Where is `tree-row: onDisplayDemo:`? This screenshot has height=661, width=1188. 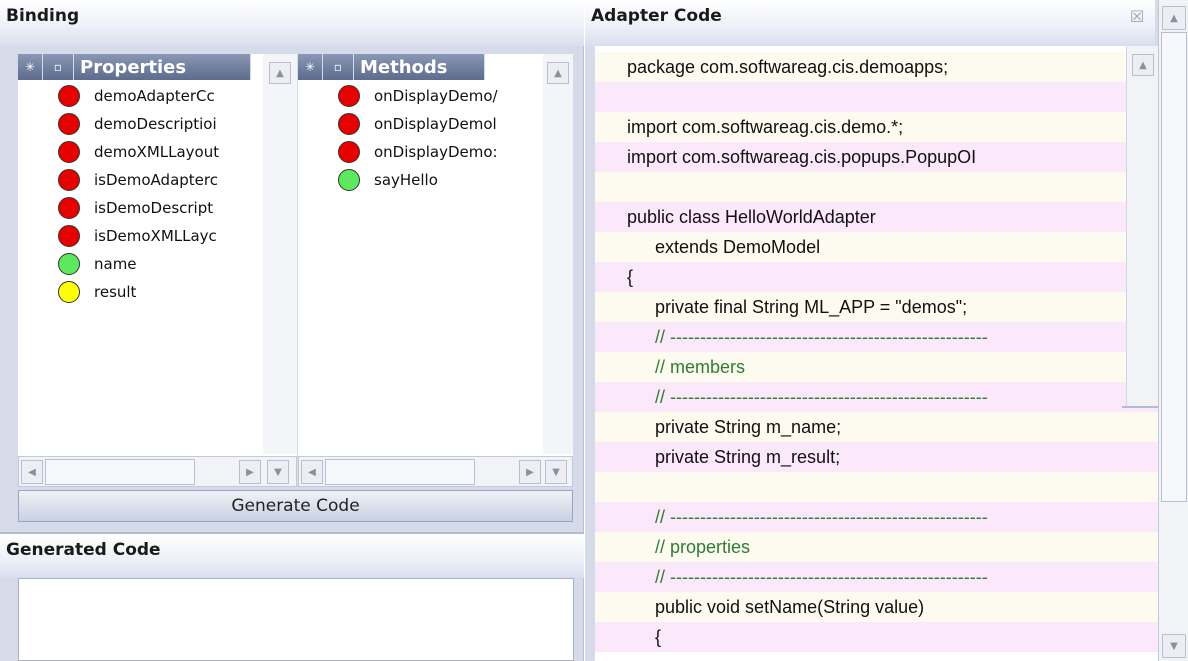
tree-row: onDisplayDemo: is located at coordinates (398, 152).